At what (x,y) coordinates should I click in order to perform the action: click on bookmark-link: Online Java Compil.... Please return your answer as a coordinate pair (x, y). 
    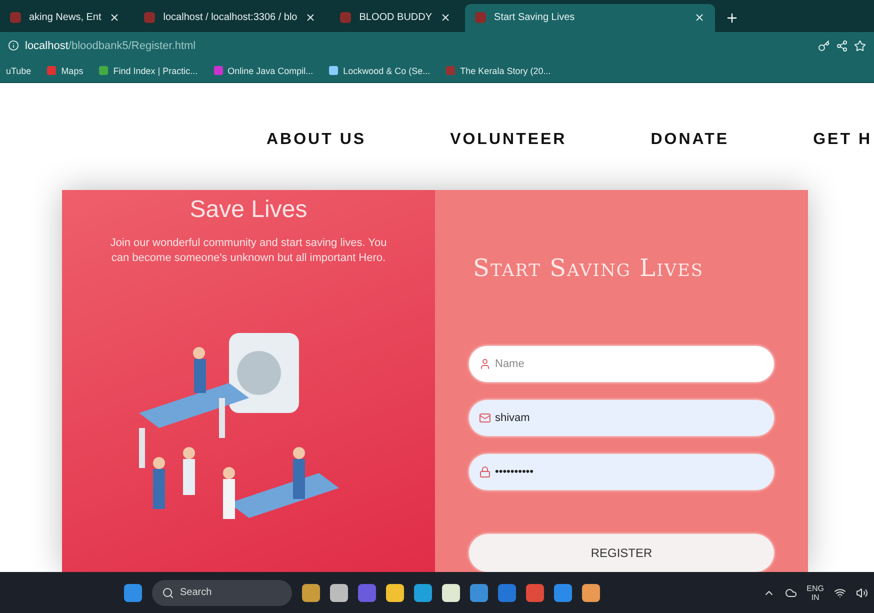
    Looking at the image, I should click on (264, 71).